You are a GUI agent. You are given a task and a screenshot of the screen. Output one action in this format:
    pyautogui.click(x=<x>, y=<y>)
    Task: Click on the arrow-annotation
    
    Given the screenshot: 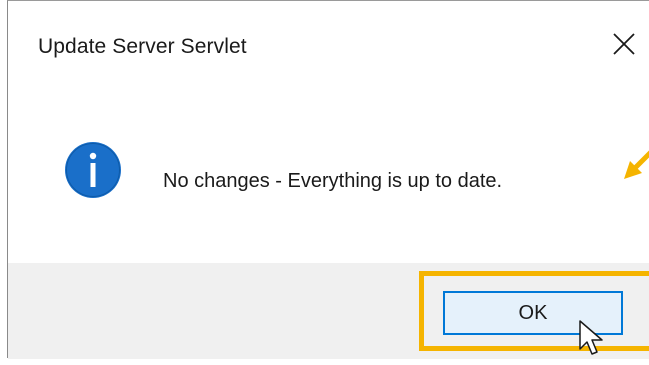 What is the action you would take?
    pyautogui.click(x=636, y=164)
    